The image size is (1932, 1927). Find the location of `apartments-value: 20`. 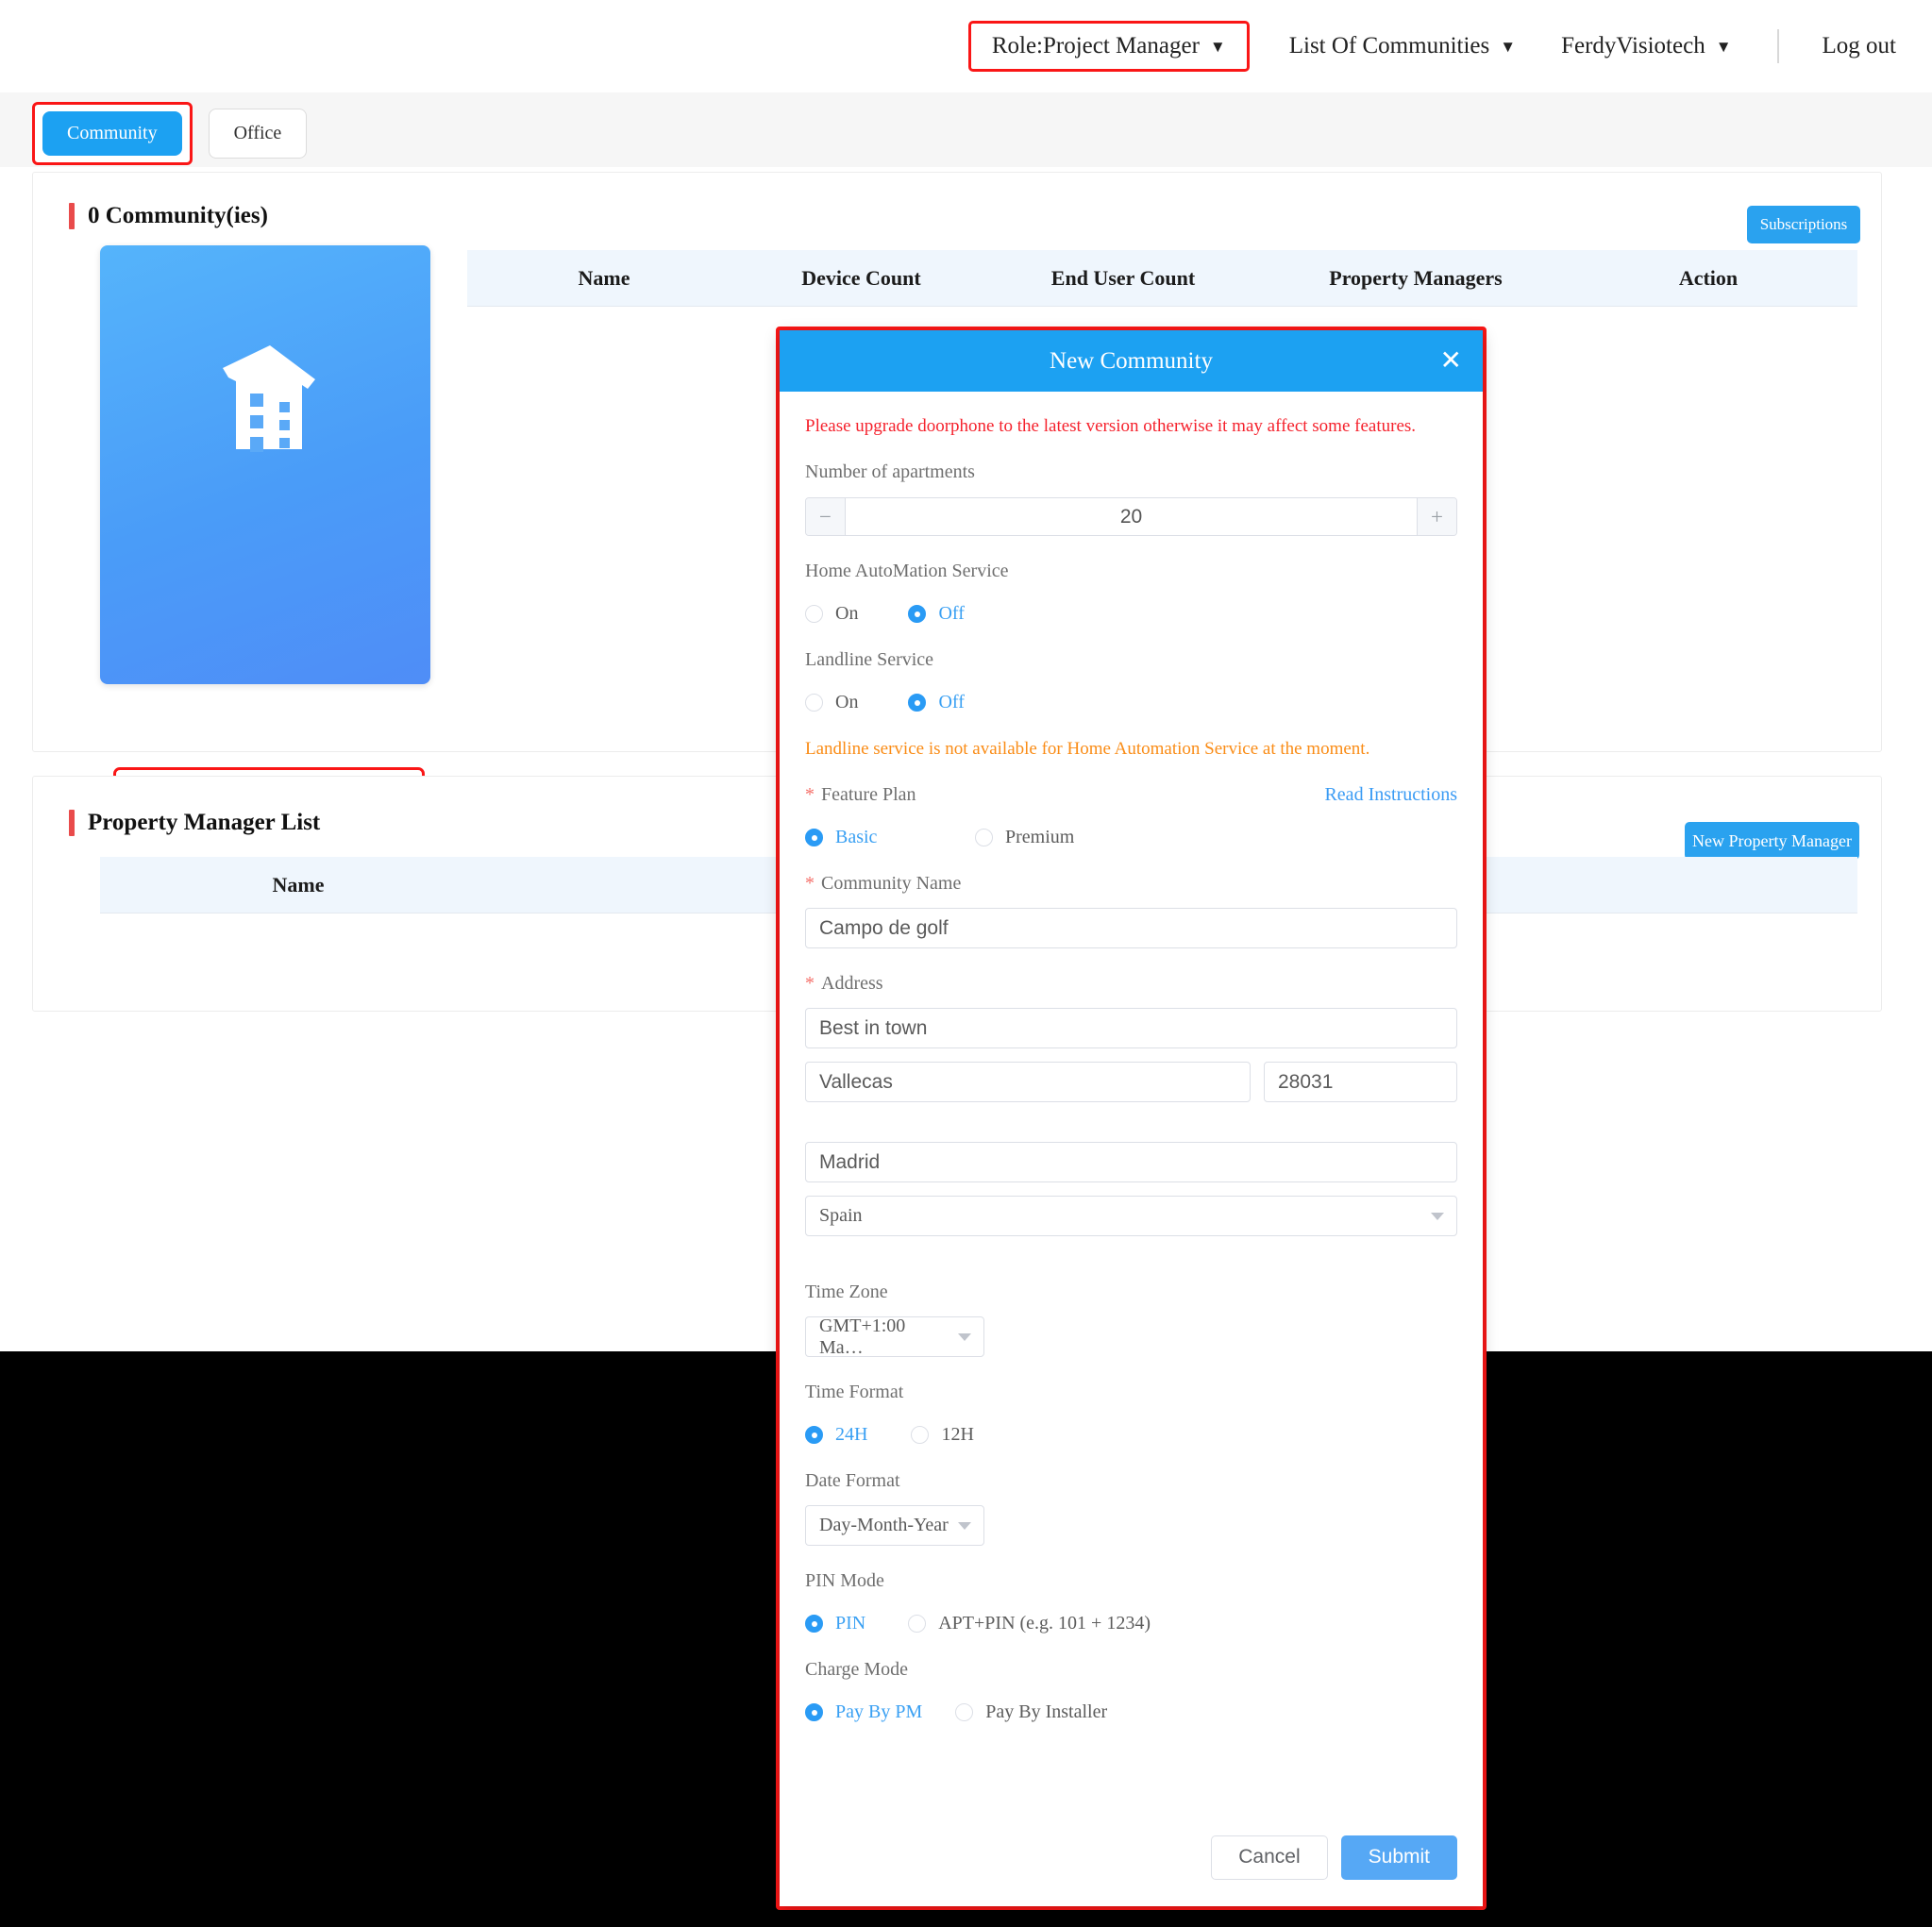

apartments-value: 20 is located at coordinates (1131, 516).